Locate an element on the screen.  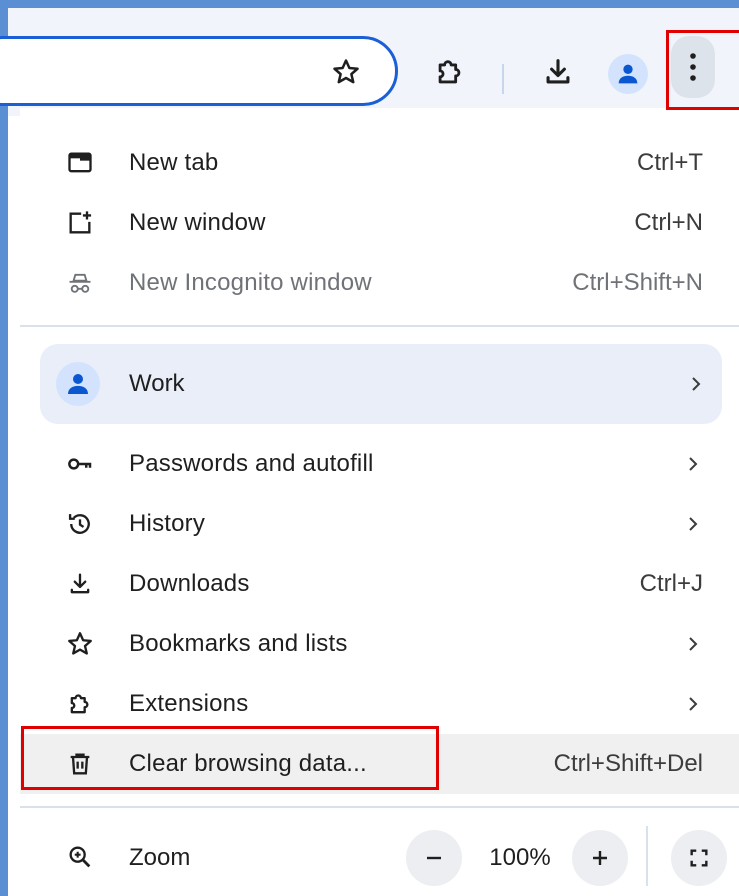
menu-item-extensions: Extensions is located at coordinates (379, 704).